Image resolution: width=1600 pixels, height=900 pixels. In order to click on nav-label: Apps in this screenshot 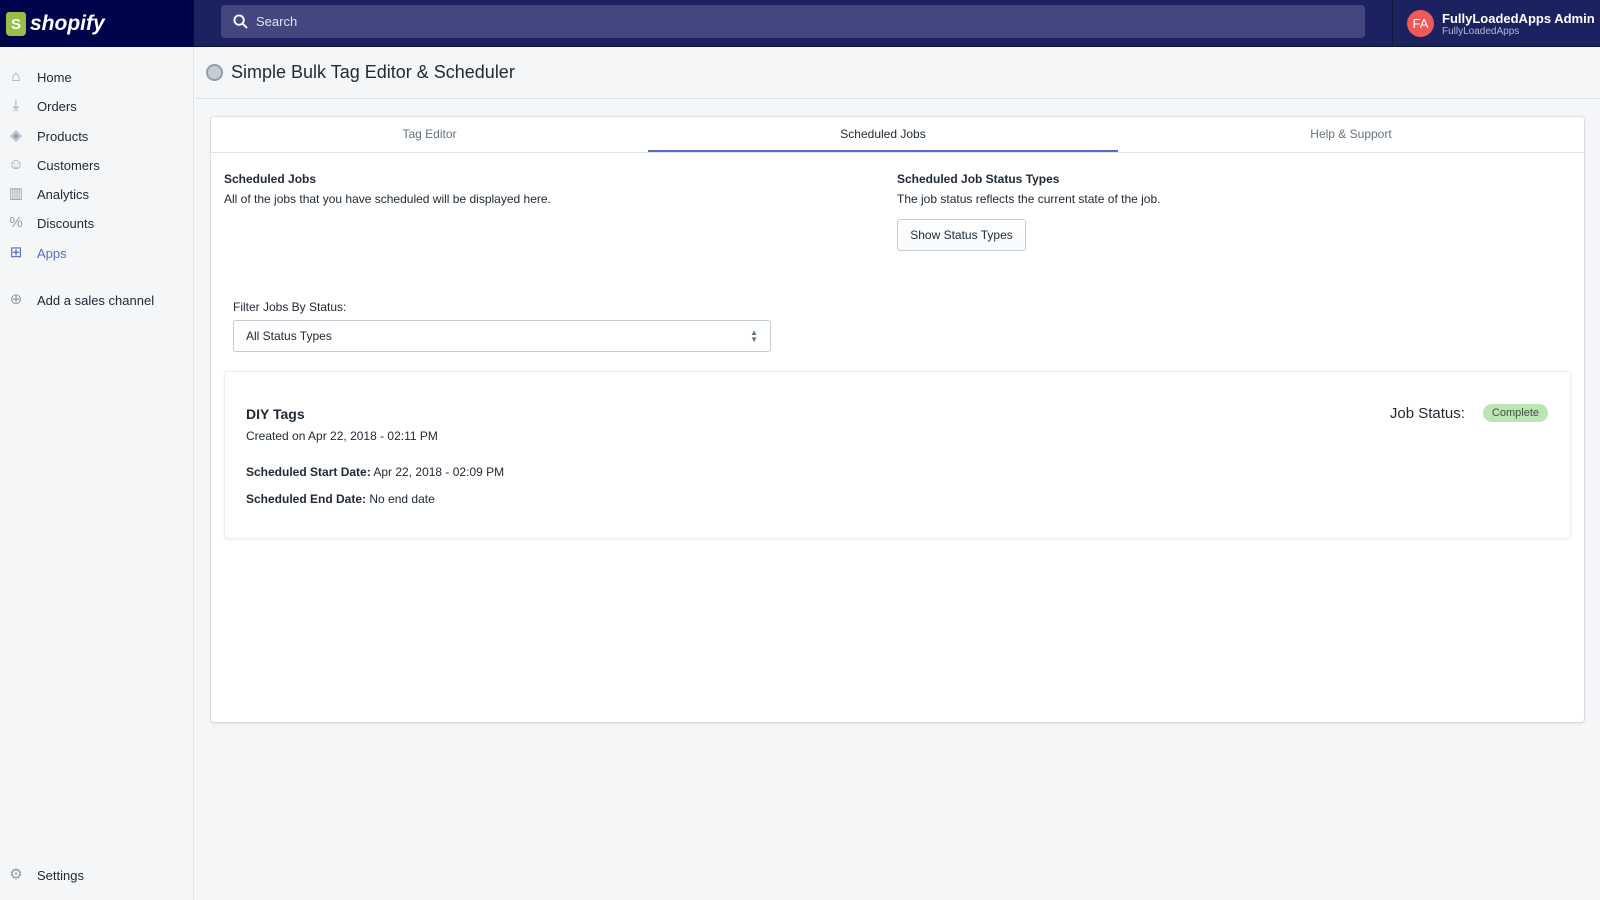, I will do `click(52, 253)`.